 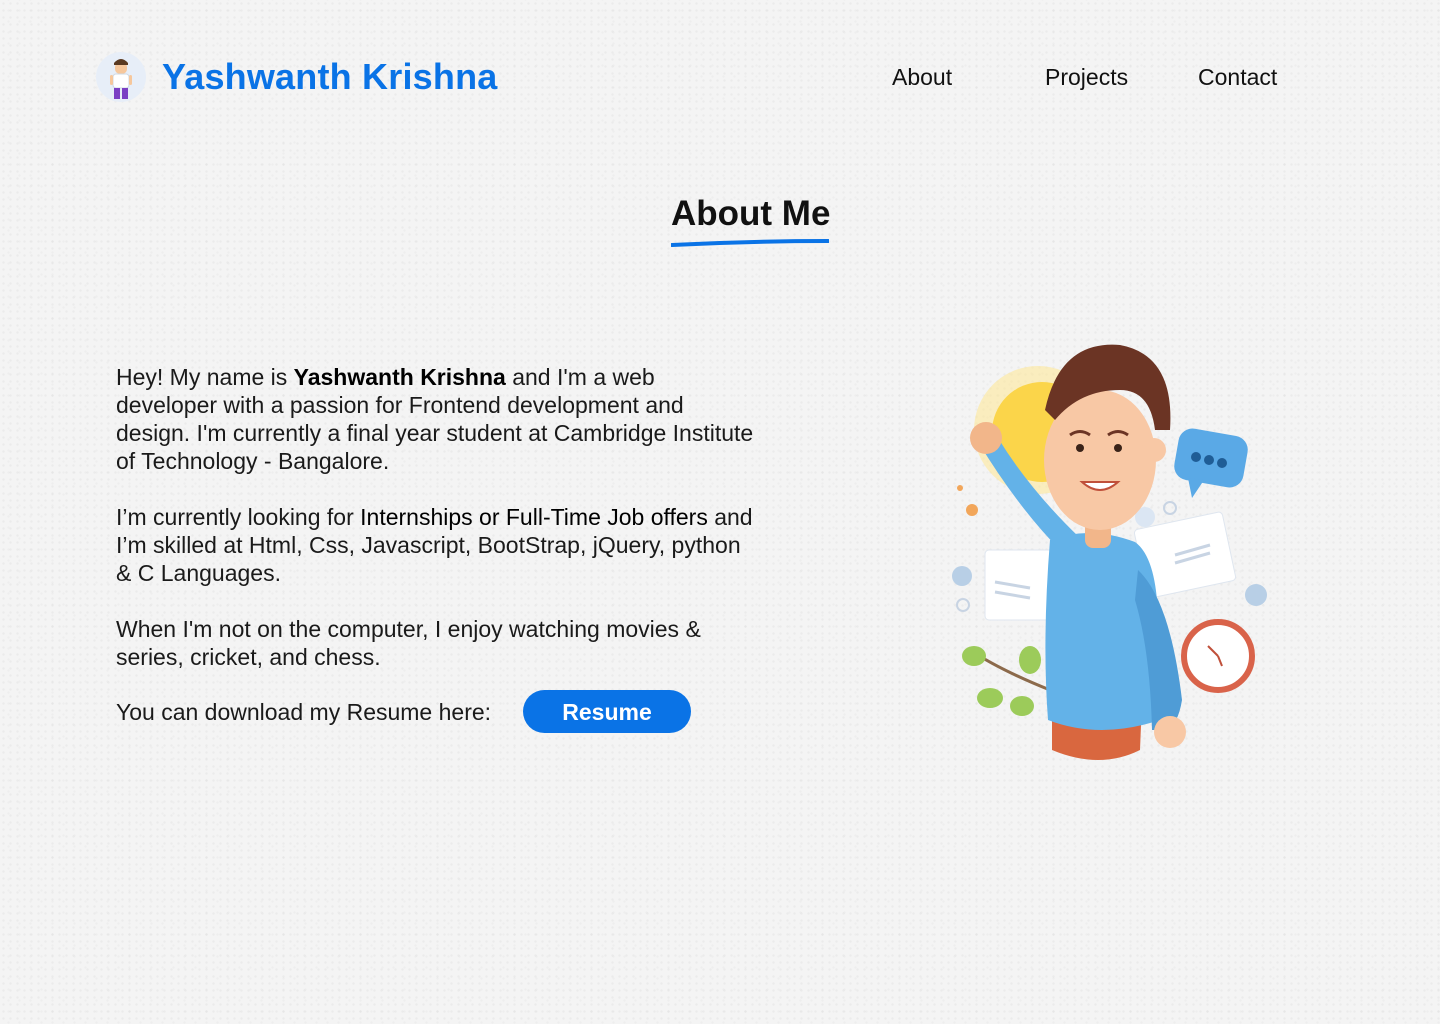 What do you see at coordinates (751, 213) in the screenshot?
I see `section-title: About Me` at bounding box center [751, 213].